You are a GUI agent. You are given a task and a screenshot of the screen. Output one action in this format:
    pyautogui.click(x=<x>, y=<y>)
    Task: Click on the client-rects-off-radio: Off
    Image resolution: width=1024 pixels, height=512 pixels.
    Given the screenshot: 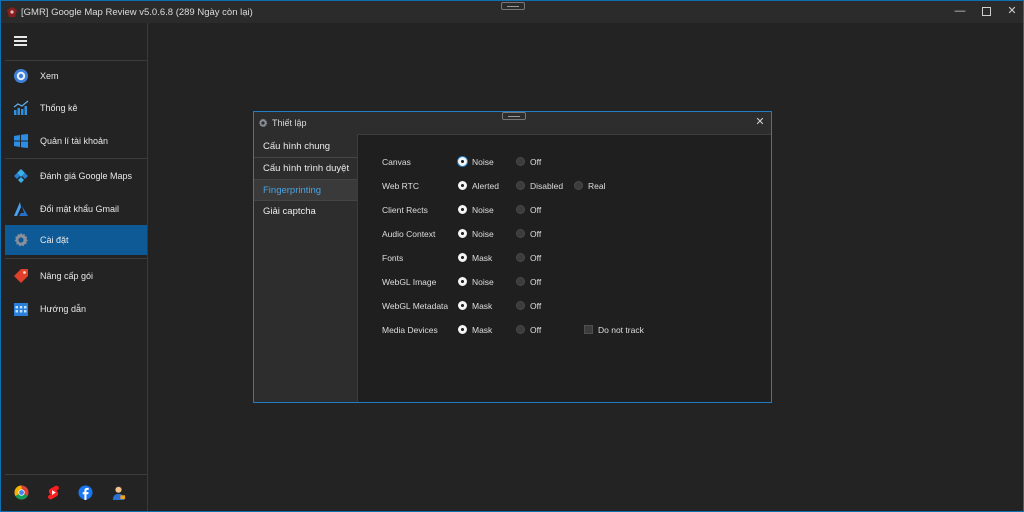 What is the action you would take?
    pyautogui.click(x=546, y=210)
    